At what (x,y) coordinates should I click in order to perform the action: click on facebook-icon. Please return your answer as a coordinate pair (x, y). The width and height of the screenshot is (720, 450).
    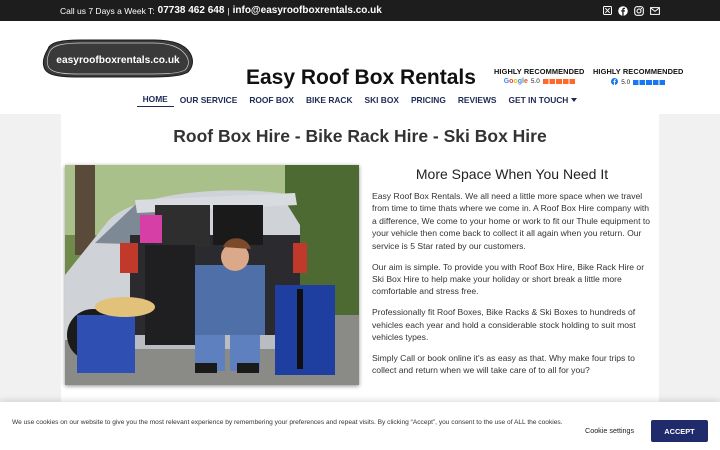
    Looking at the image, I should click on (623, 10).